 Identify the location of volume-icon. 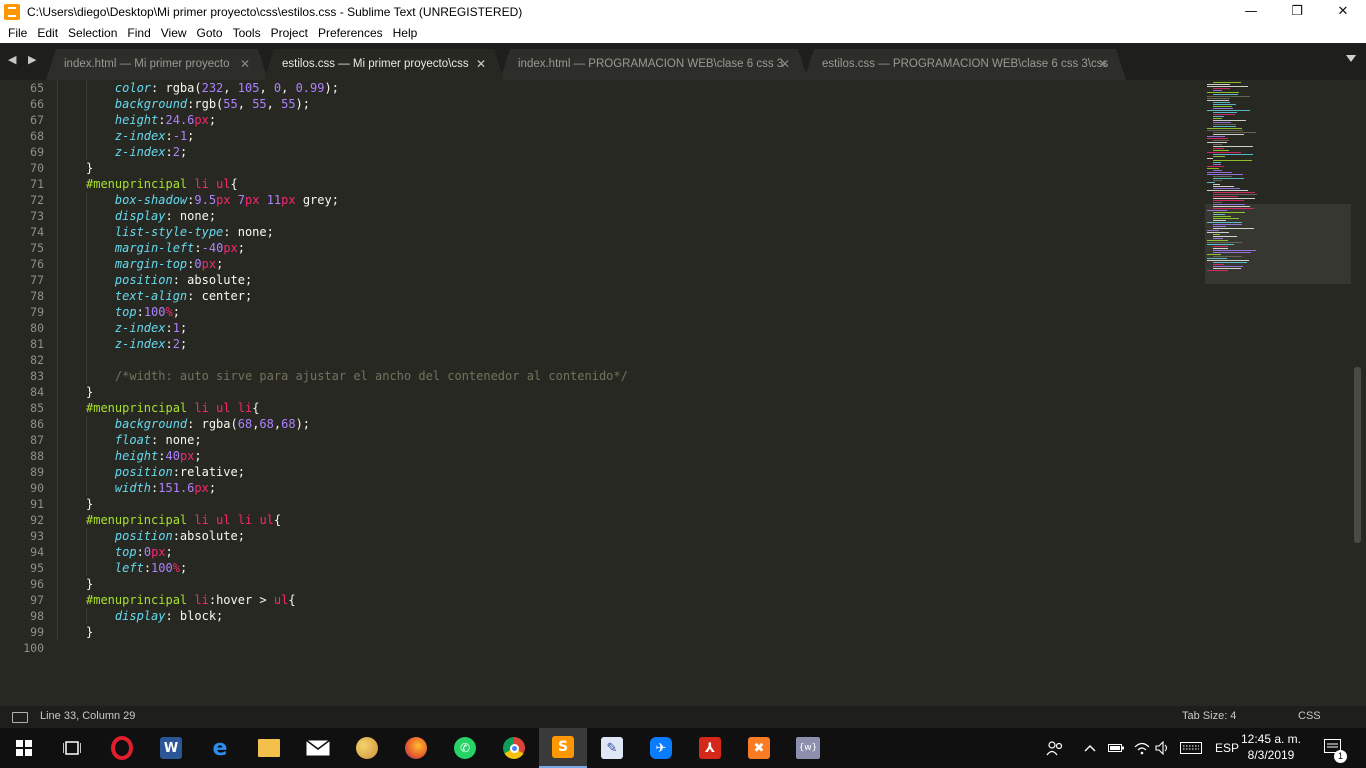
(1163, 748).